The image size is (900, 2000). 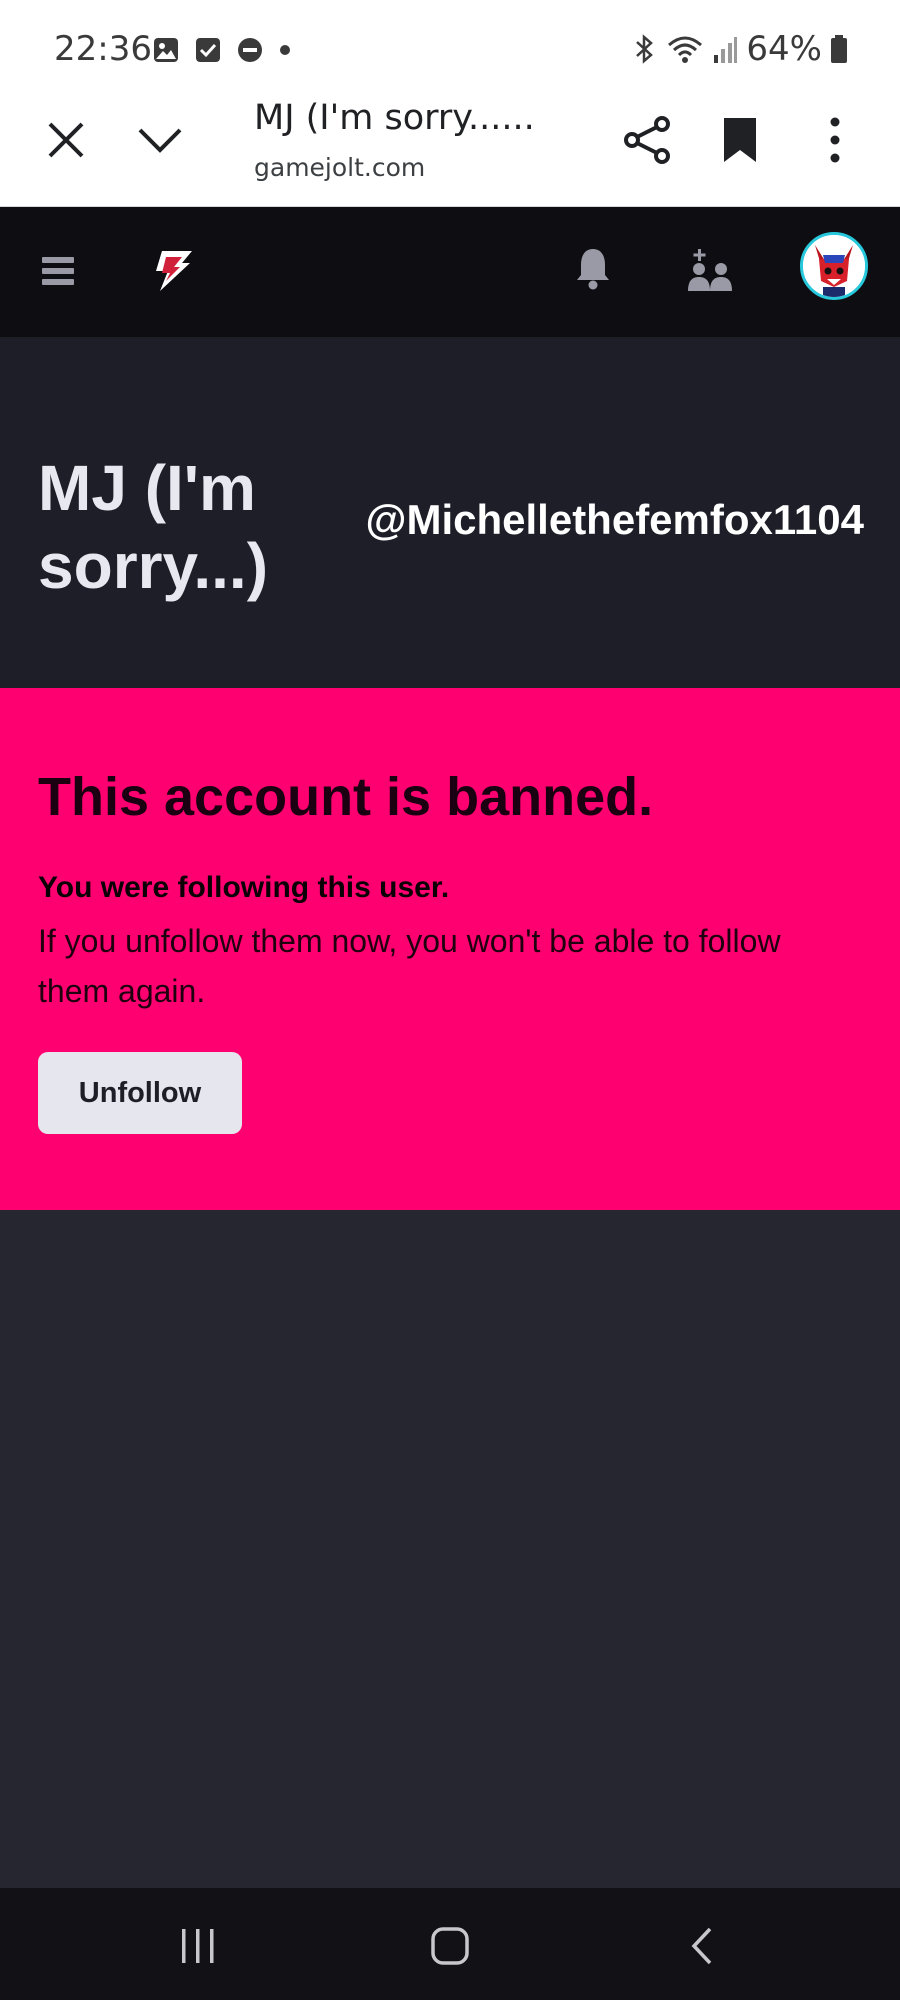 What do you see at coordinates (450, 151) in the screenshot?
I see `browser-toolbar: MJ (I'm sorry...... gamejolt.com` at bounding box center [450, 151].